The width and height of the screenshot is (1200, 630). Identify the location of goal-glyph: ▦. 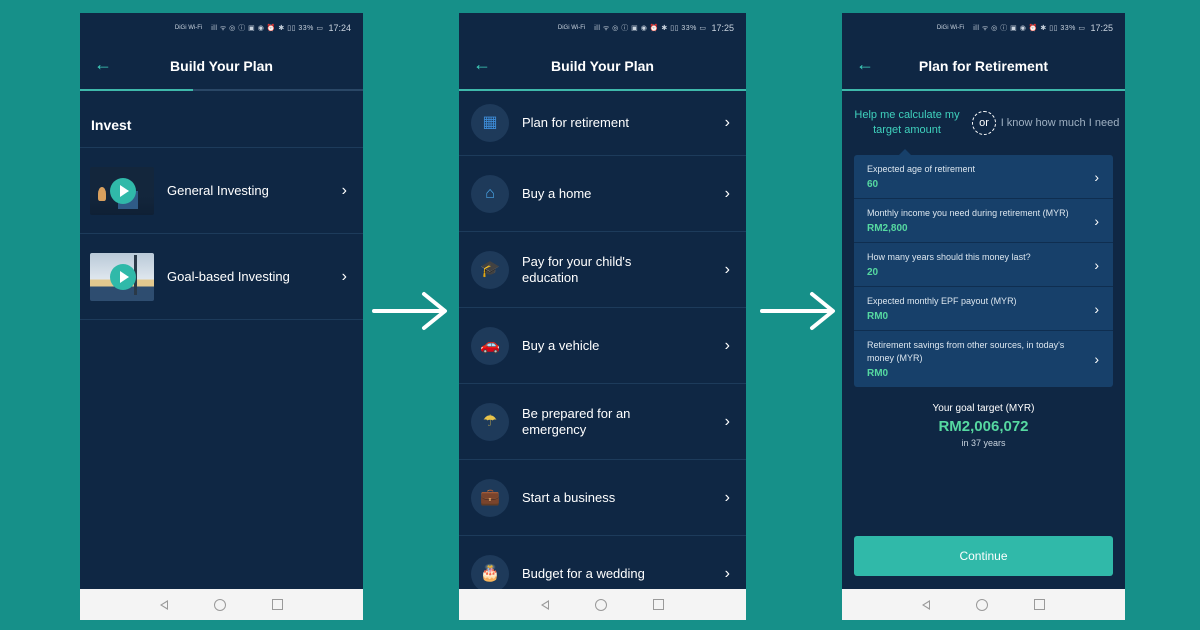
(490, 122).